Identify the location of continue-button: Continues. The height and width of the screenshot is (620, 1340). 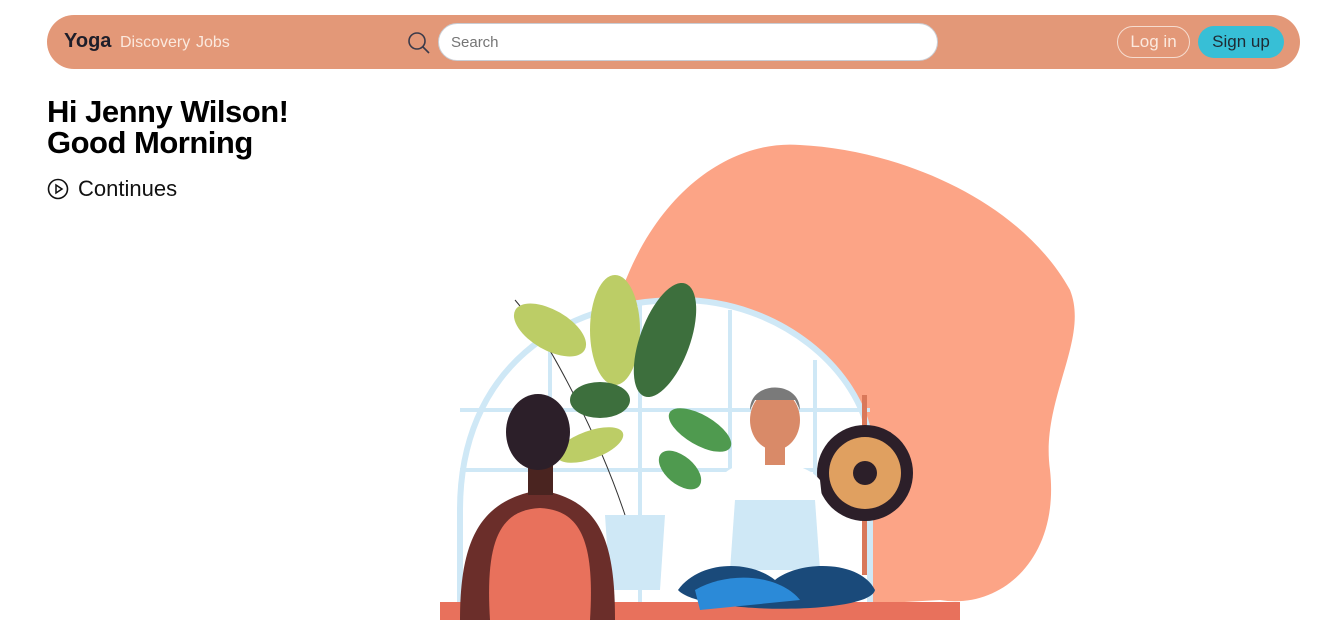
(112, 189).